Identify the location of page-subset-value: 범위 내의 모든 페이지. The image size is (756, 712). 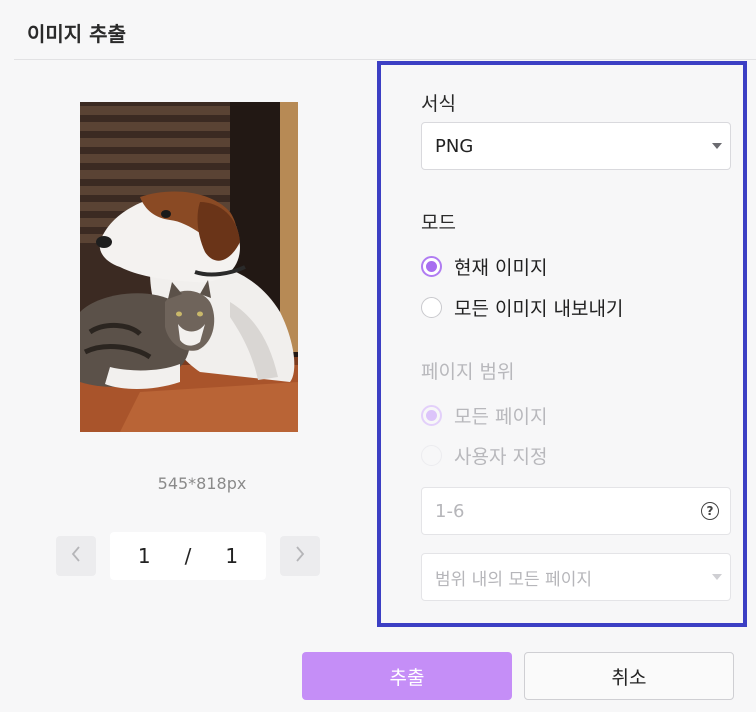
(513, 579).